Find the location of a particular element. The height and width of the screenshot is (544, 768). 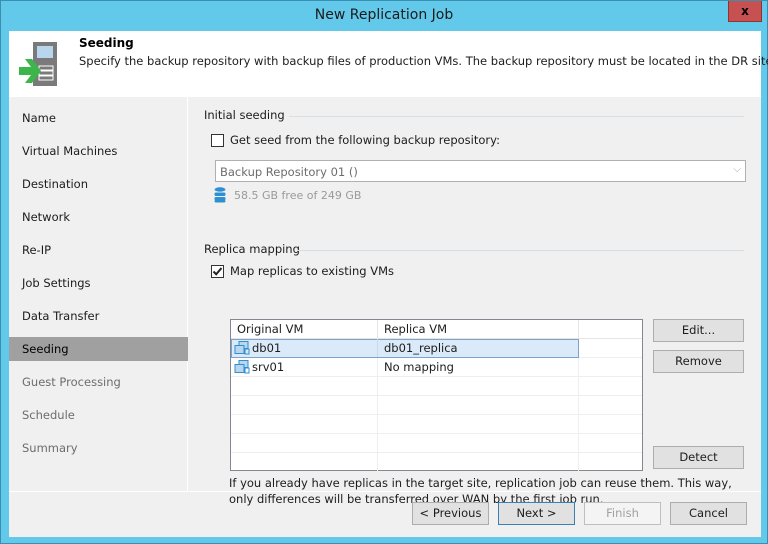

nav-item-destination: Destination is located at coordinates (98, 184).